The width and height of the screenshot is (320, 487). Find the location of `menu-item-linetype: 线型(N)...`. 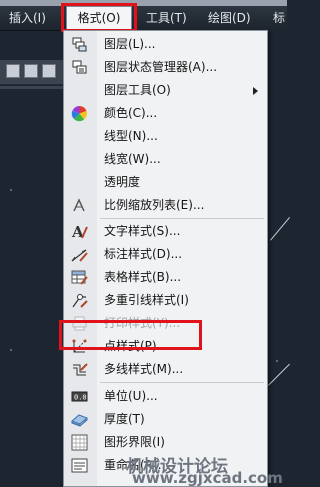

menu-item-linetype: 线型(N)... is located at coordinates (165, 136).